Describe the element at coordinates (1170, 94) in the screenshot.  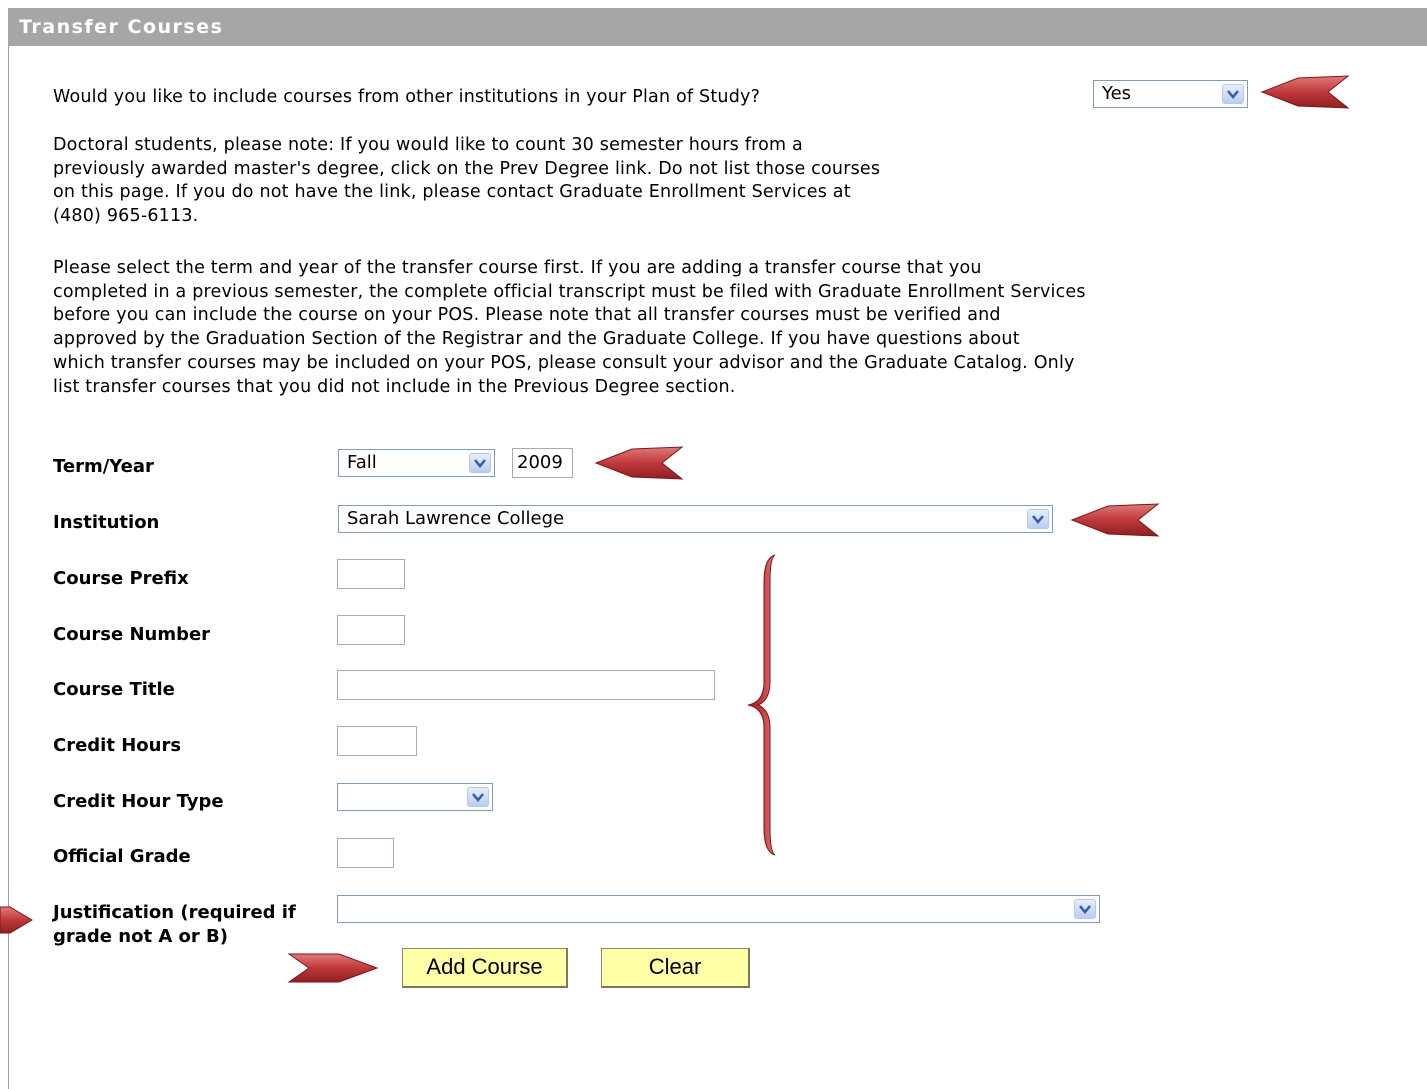
I see `include-select: Yes` at that location.